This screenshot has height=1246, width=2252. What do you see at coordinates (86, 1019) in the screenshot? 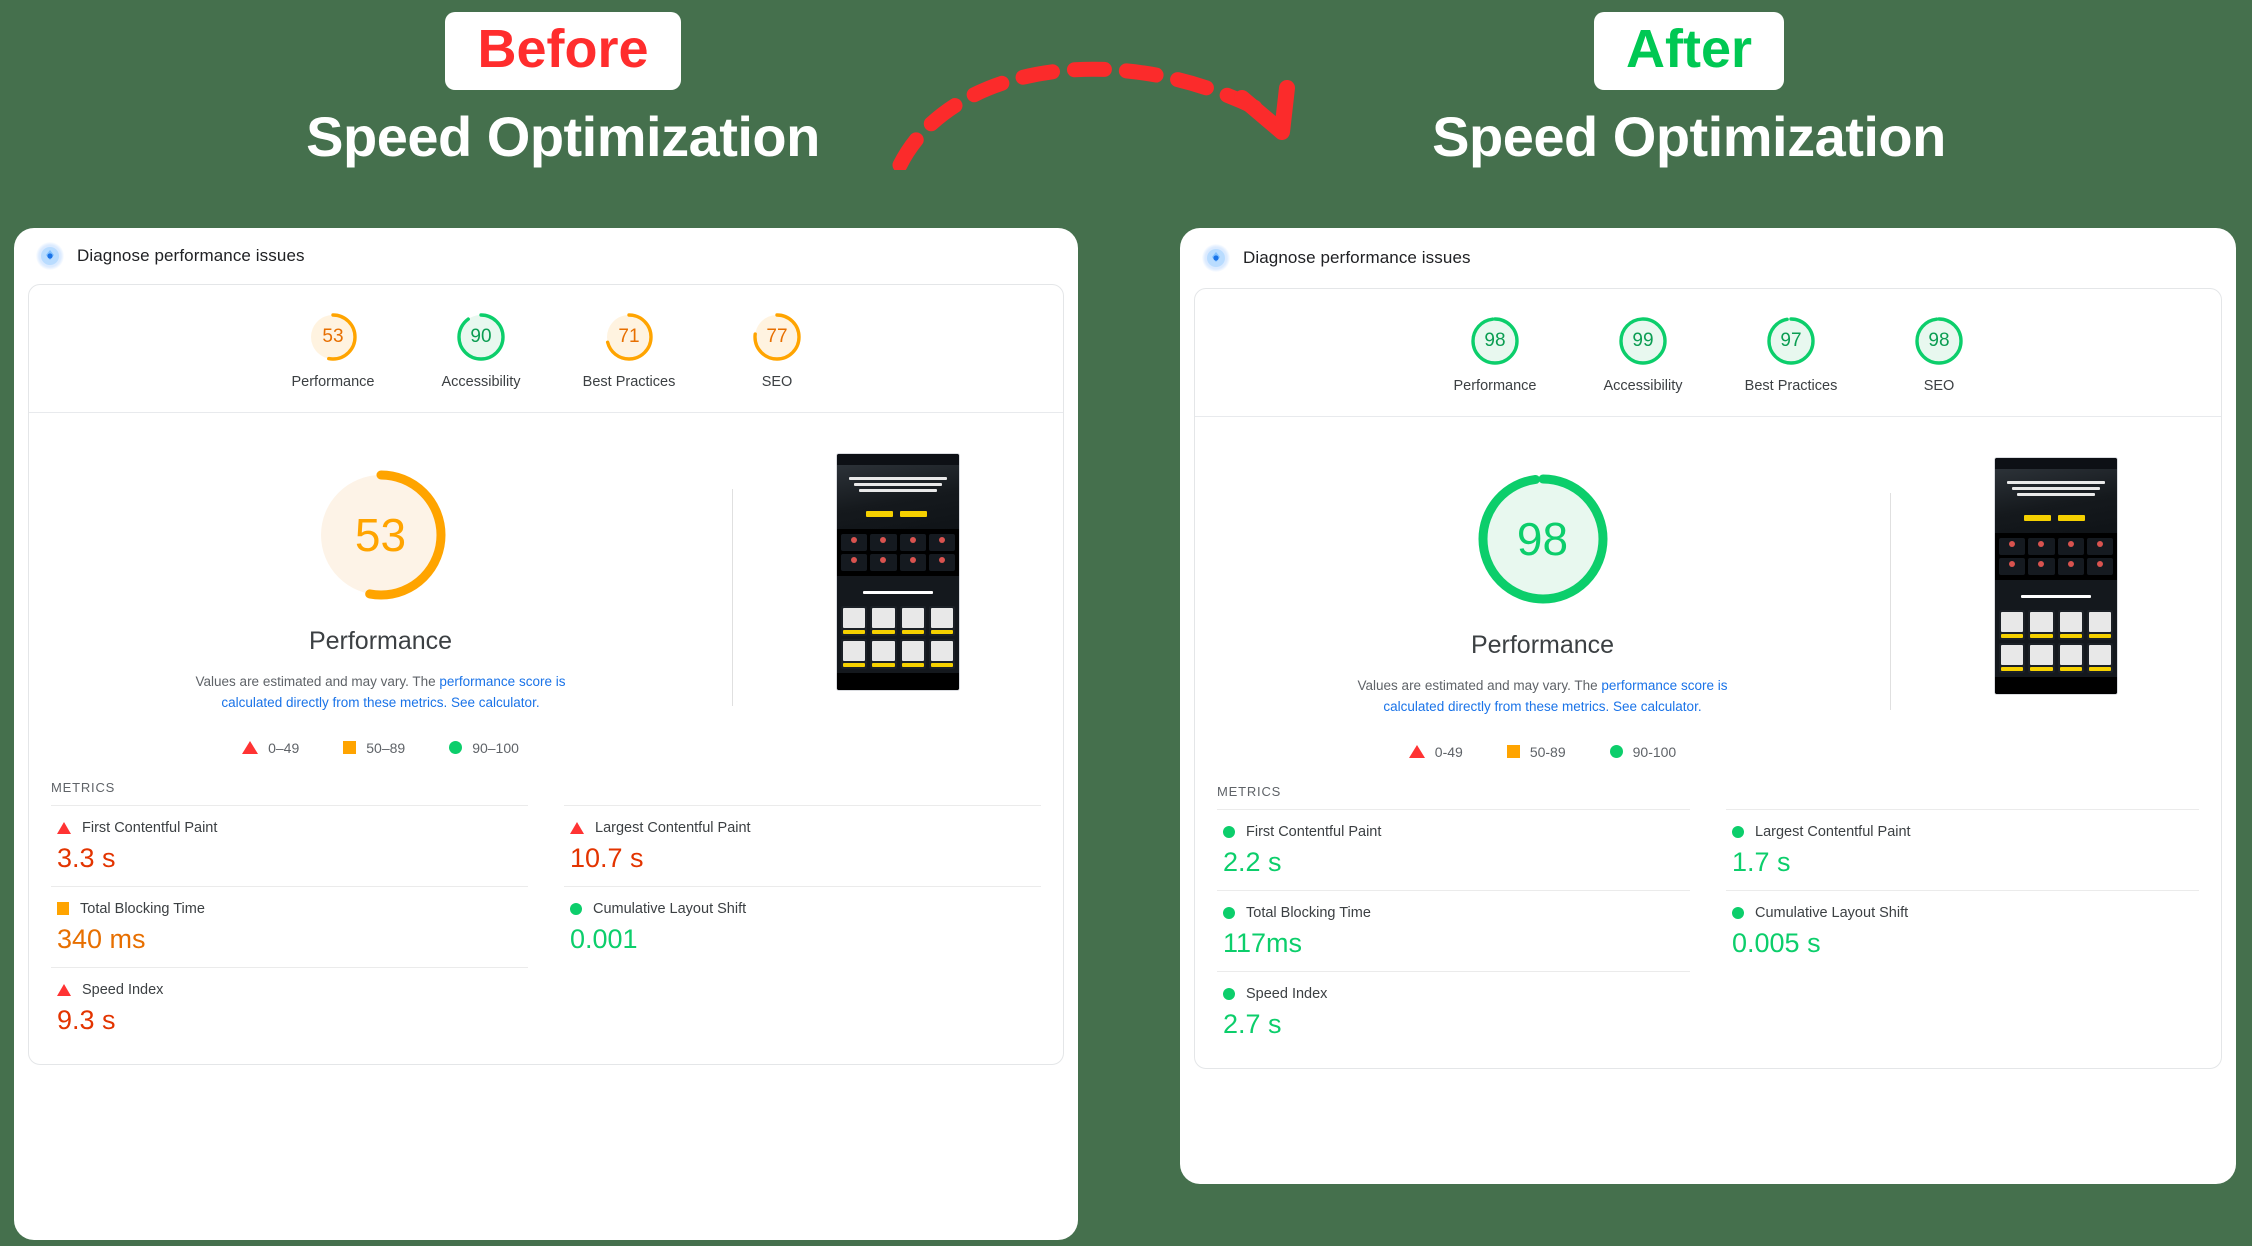
I see `metric-value: 9.3 s` at bounding box center [86, 1019].